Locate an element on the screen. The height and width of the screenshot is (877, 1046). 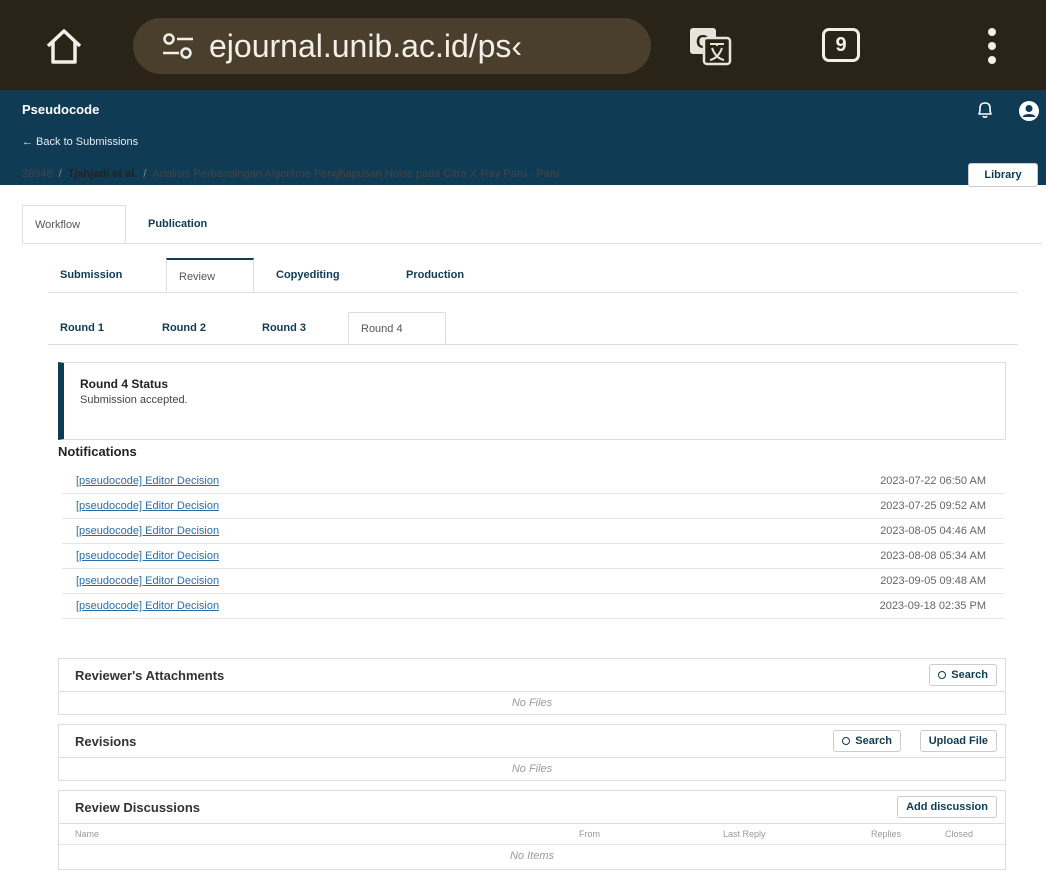
tab-publication: Publication is located at coordinates (177, 224).